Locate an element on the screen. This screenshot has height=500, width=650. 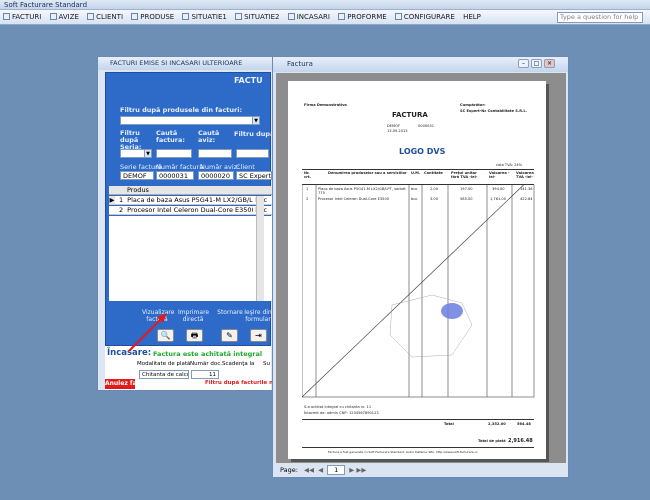
menu-facturi: FACTURI is located at coordinates (22, 17).